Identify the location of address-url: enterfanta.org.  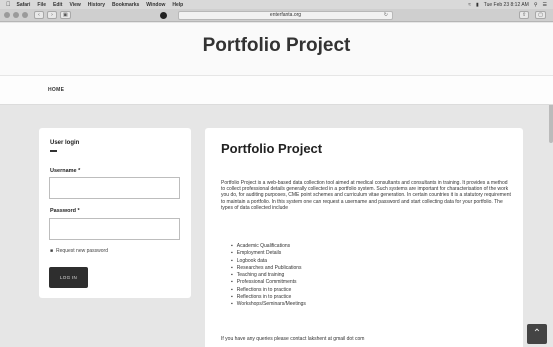
(285, 15).